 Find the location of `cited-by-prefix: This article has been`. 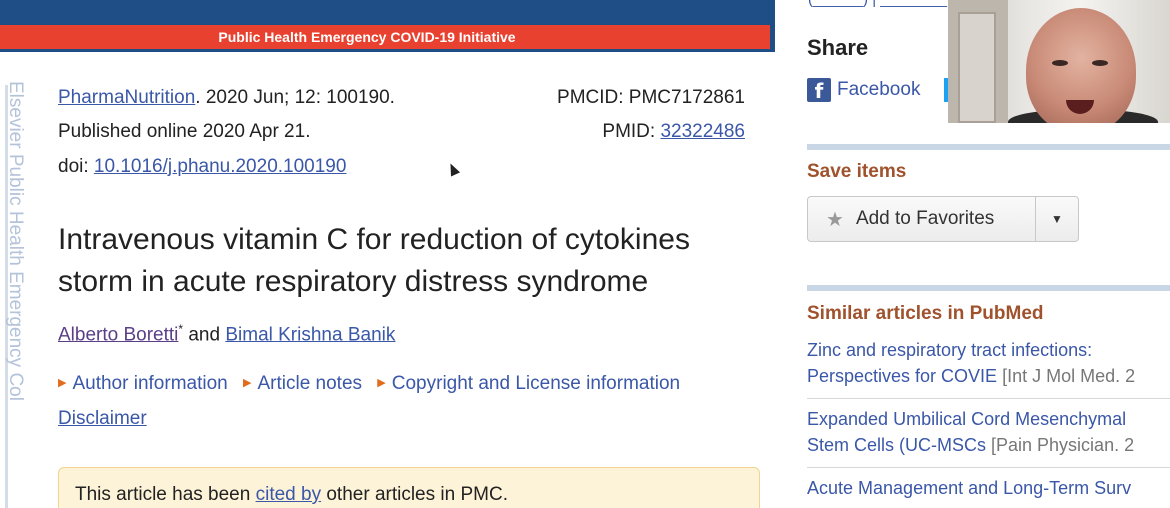

cited-by-prefix: This article has been is located at coordinates (165, 494).